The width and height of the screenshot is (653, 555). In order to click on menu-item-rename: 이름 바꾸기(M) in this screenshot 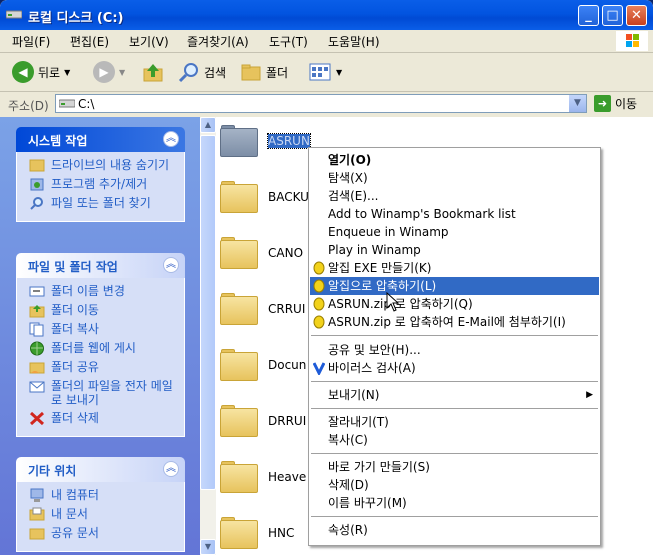, I will do `click(454, 503)`.